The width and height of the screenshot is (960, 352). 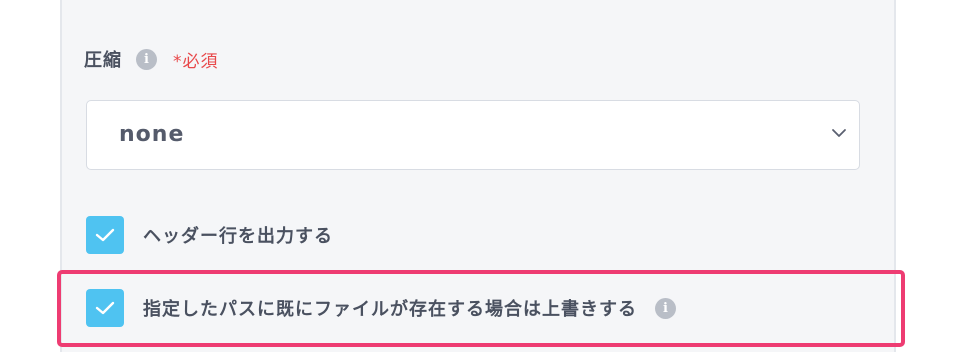 I want to click on required-marker: *必須, so click(x=196, y=61).